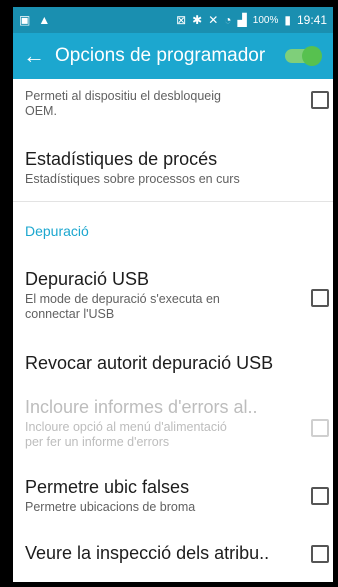 The image size is (338, 587). I want to click on toggle-knob, so click(312, 56).